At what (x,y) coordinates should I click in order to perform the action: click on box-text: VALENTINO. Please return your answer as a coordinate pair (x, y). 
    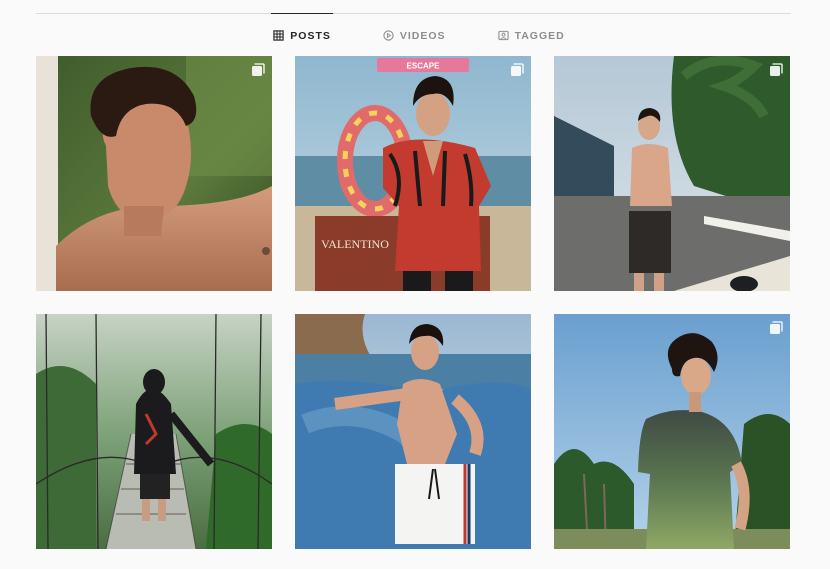
    Looking at the image, I should click on (355, 244).